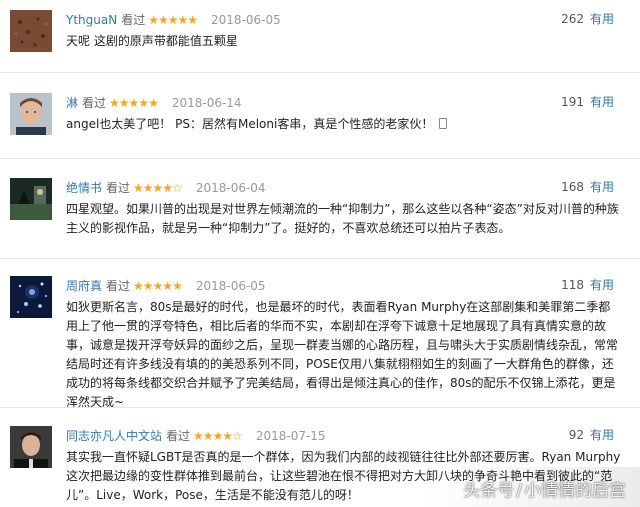 Image resolution: width=640 pixels, height=507 pixels. I want to click on username-link: 同志亦凡人中文站, so click(114, 436).